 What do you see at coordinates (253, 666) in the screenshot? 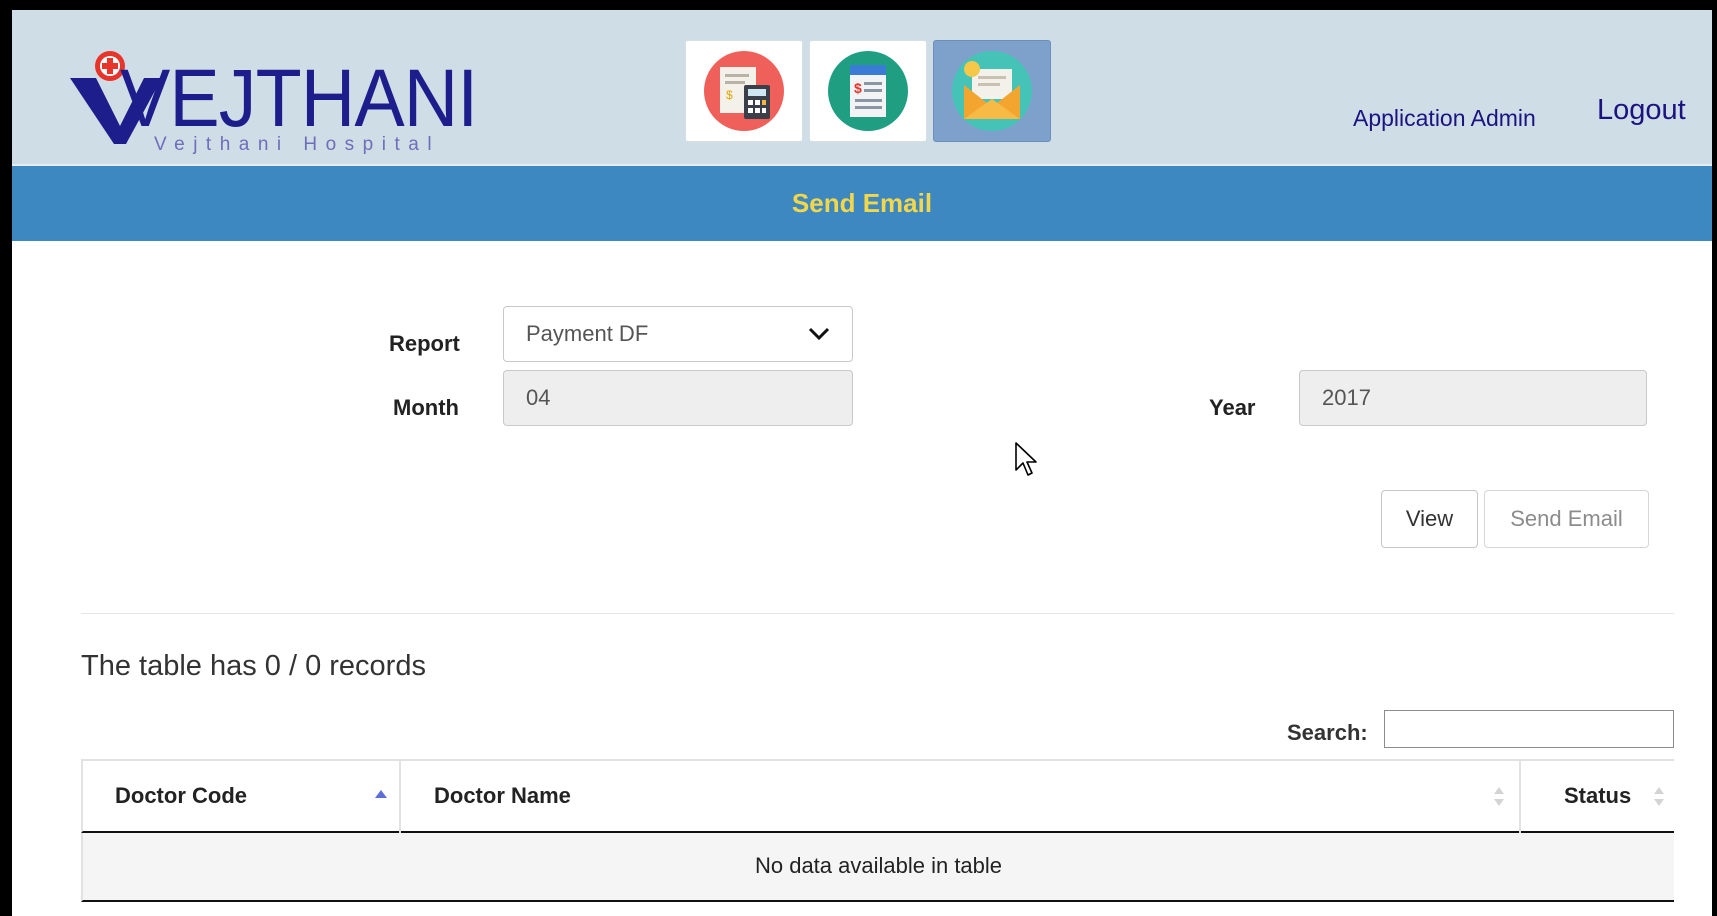
I see `record-count-text: The table has 0 / 0 records` at bounding box center [253, 666].